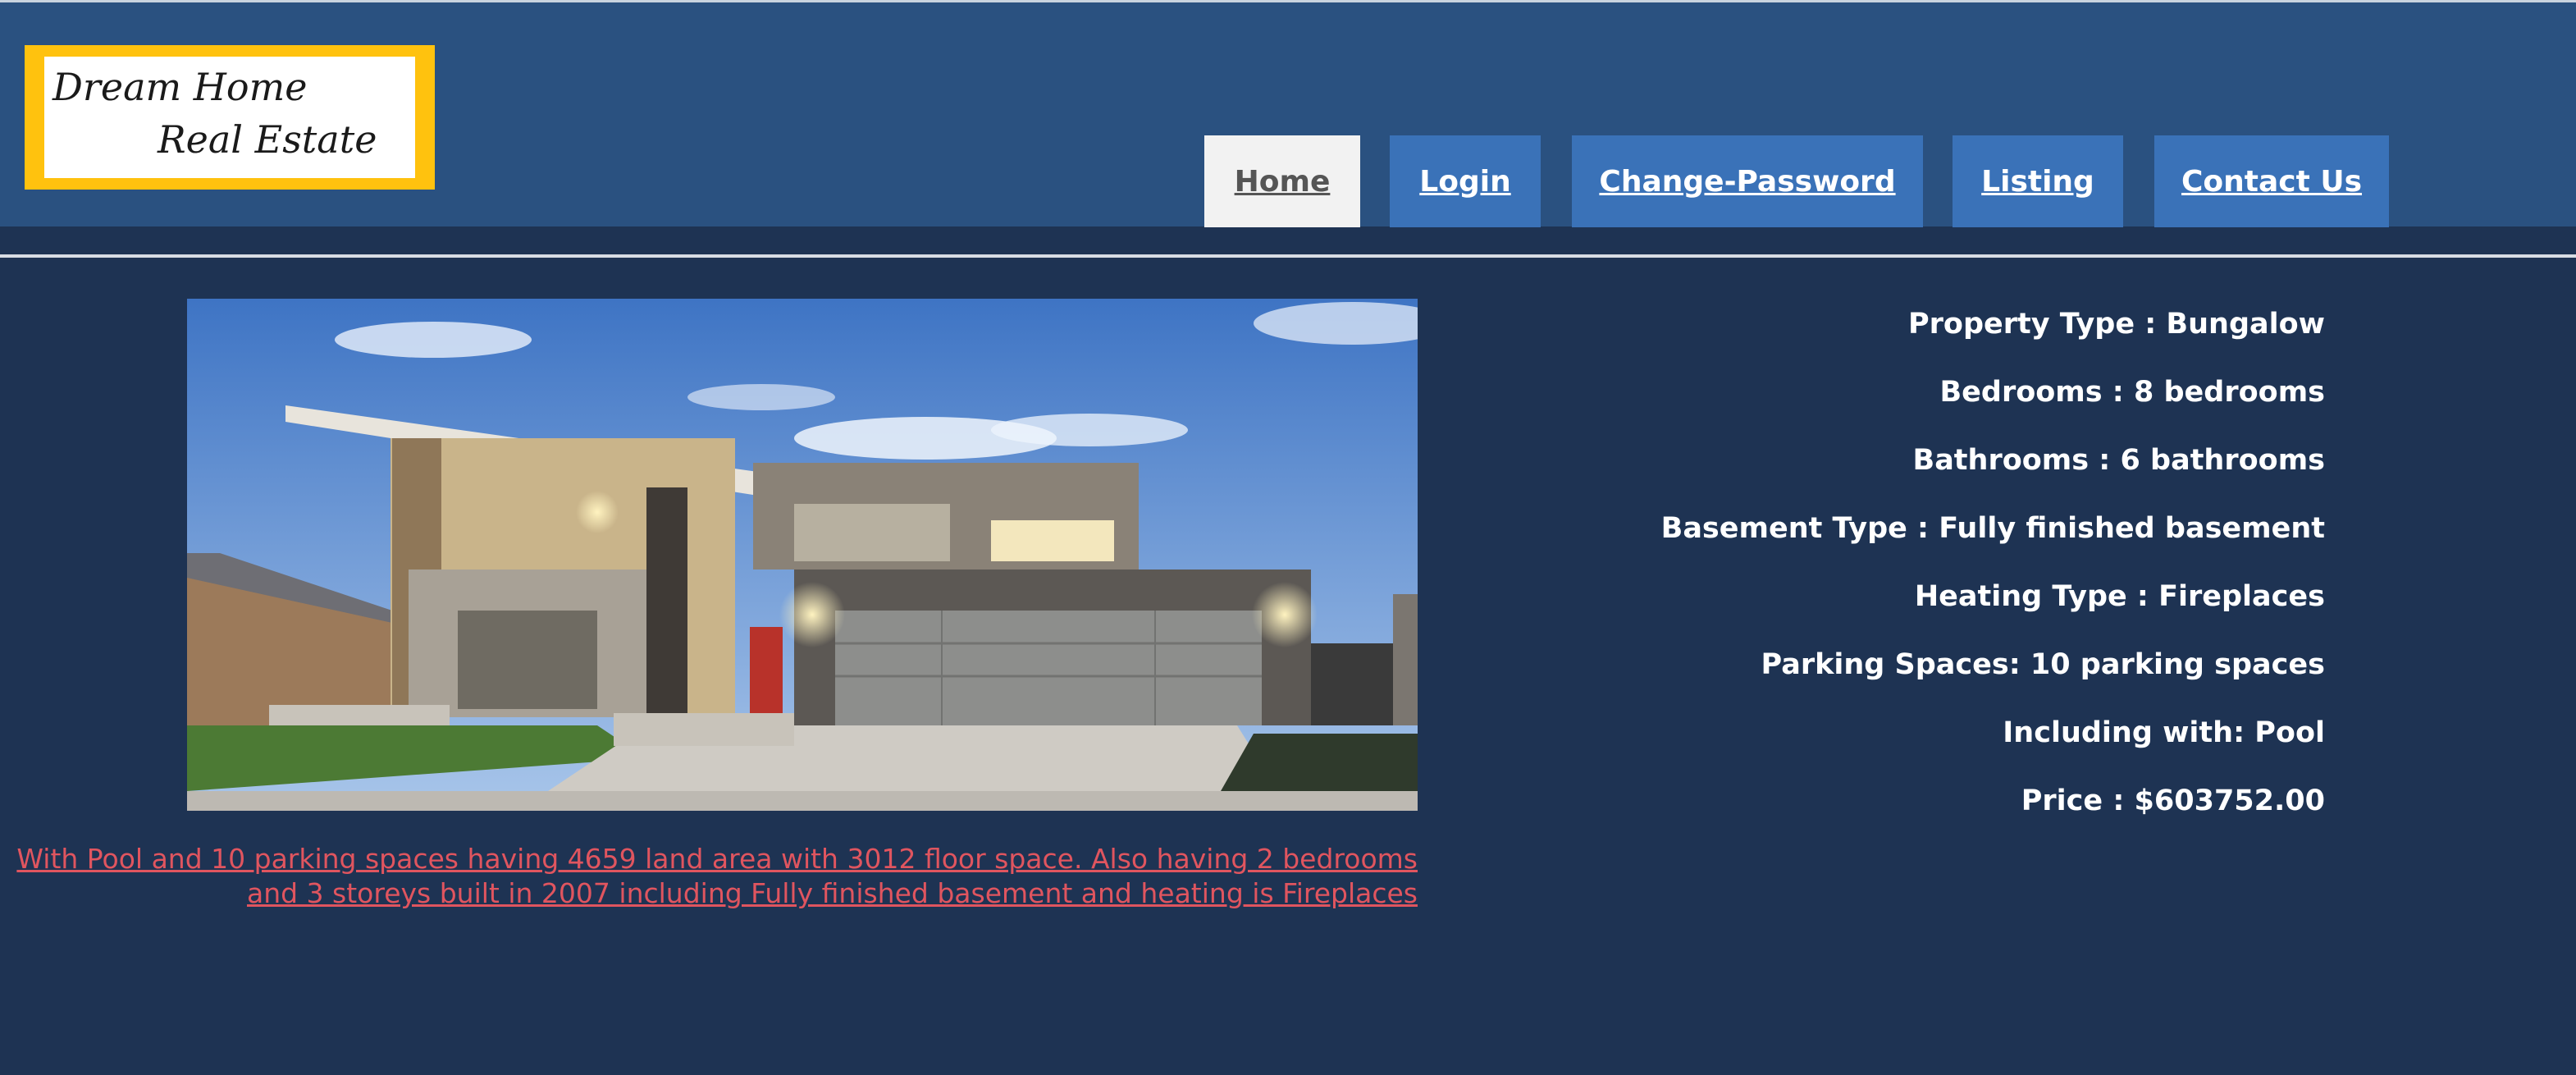 The width and height of the screenshot is (2576, 1075). Describe the element at coordinates (181, 87) in the screenshot. I see `logo-line-1: Dream Home` at that location.